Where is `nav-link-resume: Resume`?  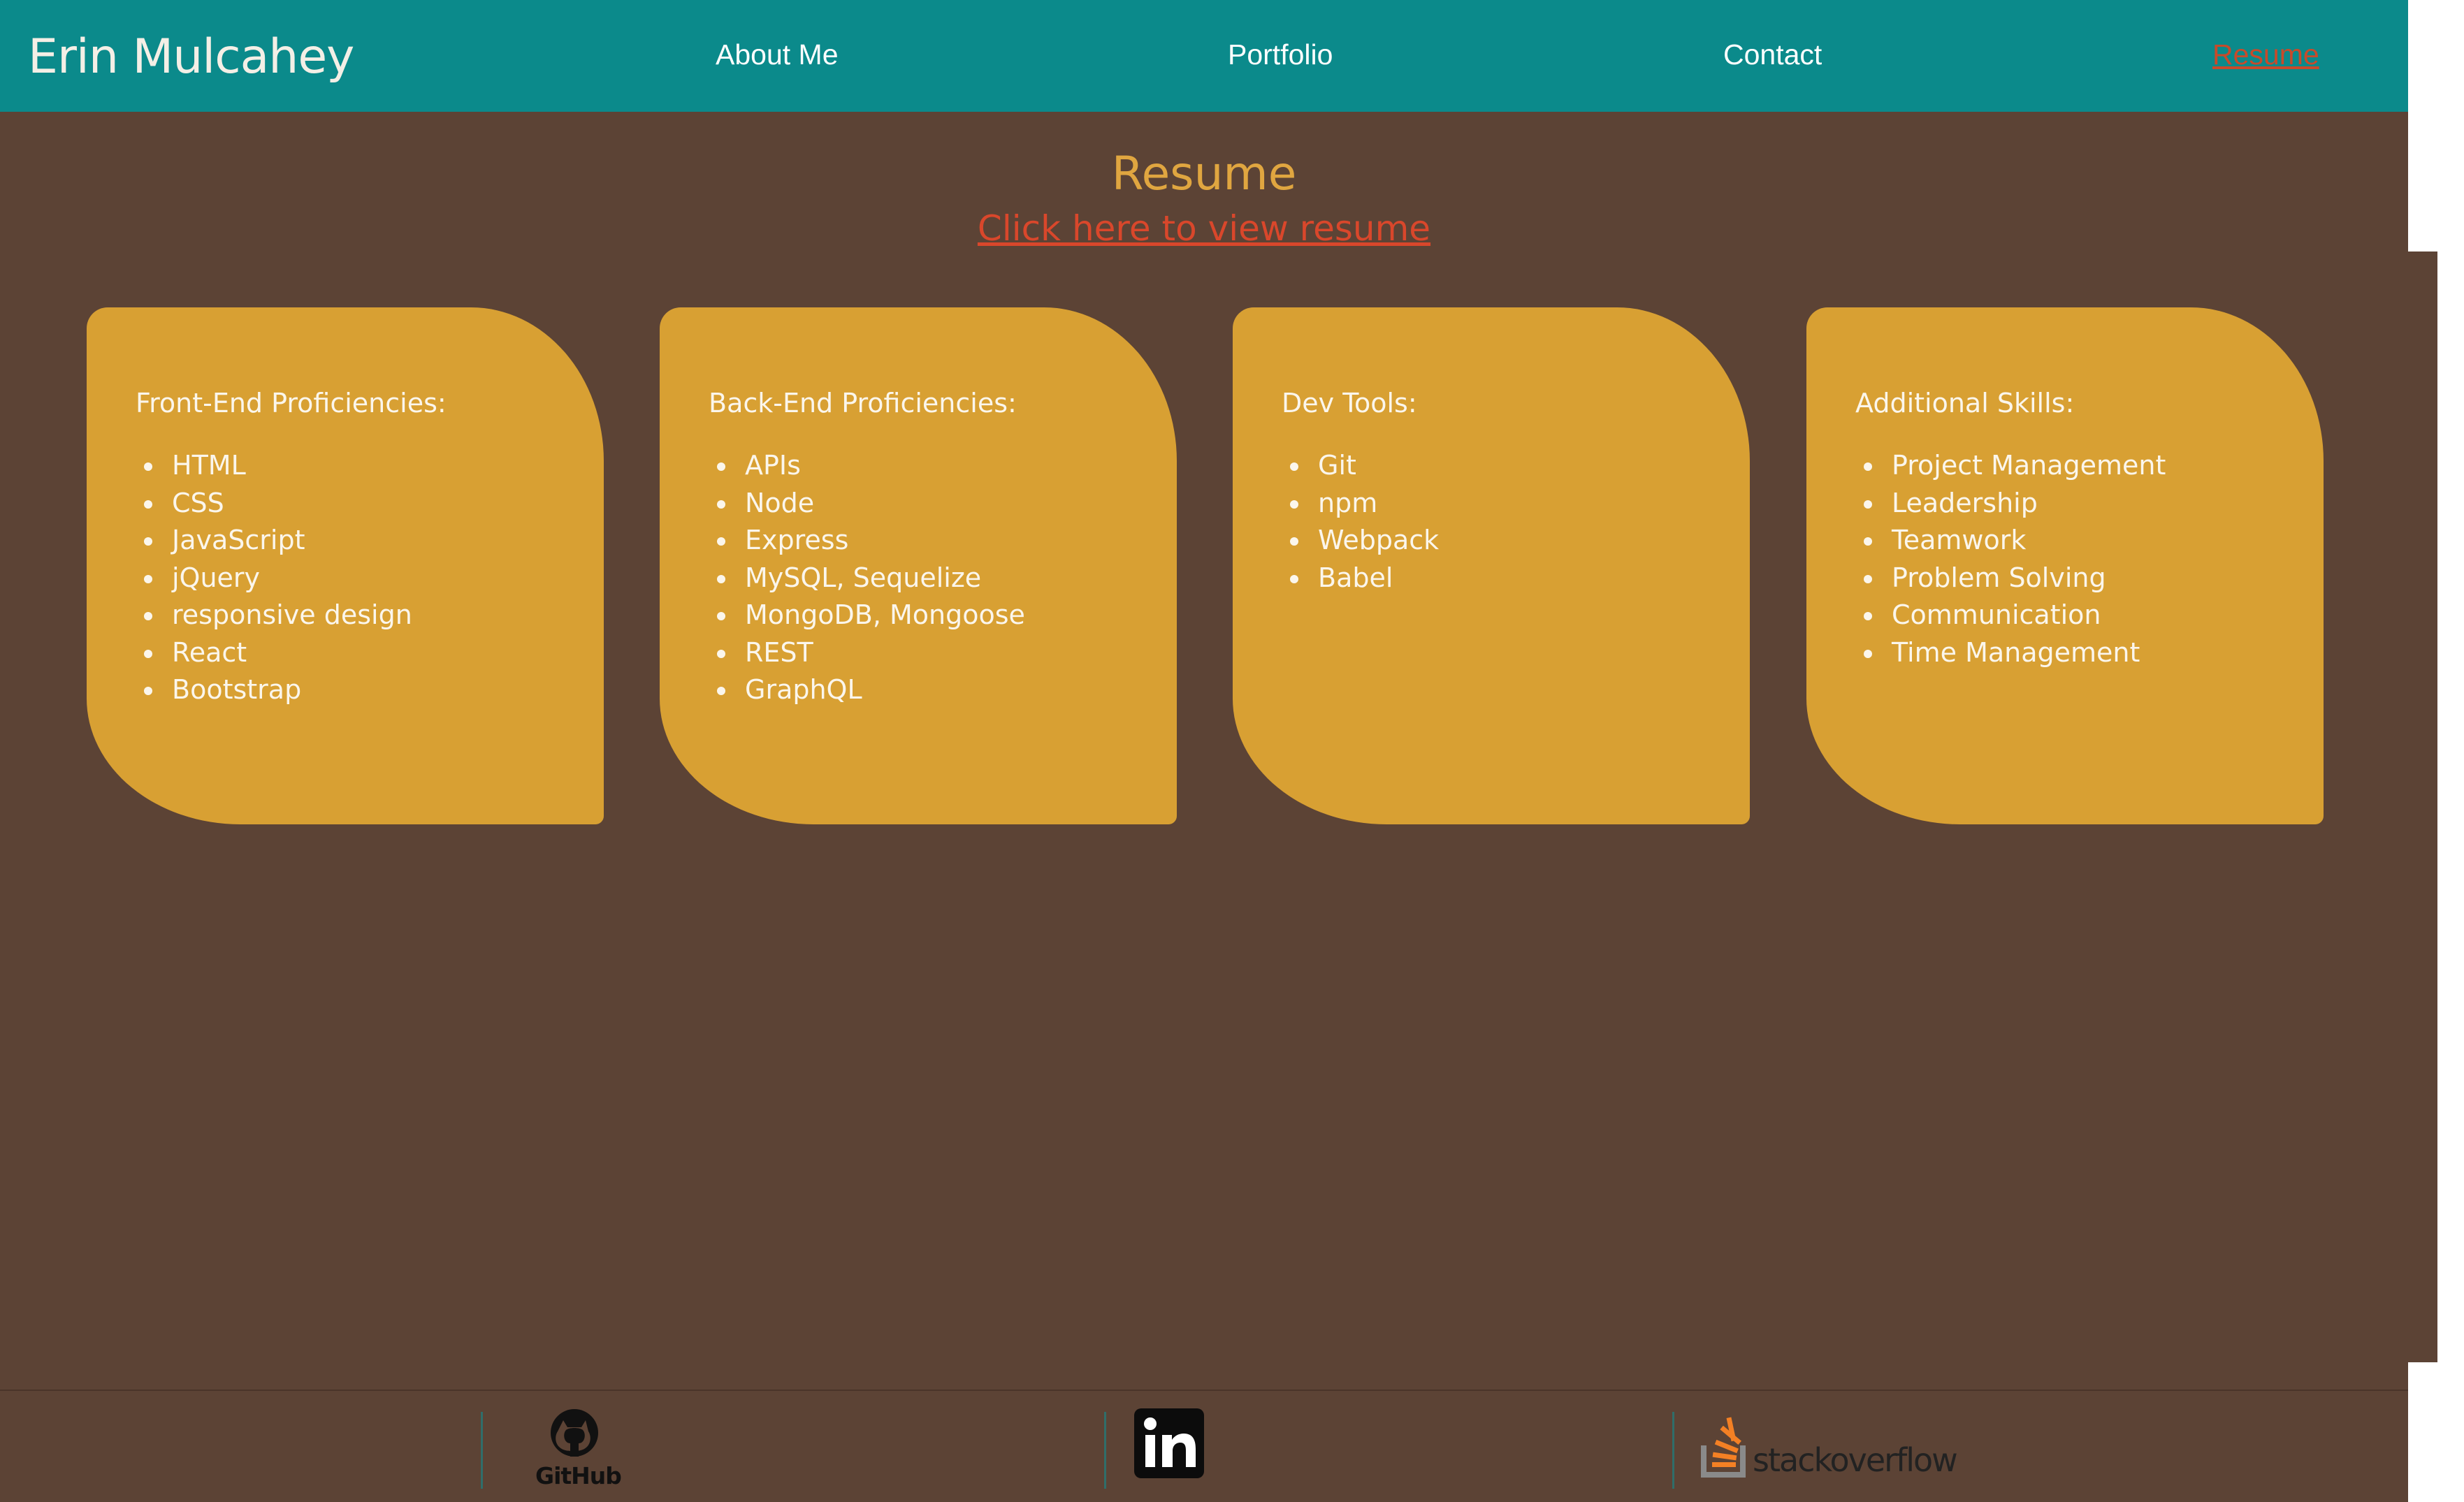
nav-link-resume: Resume is located at coordinates (2265, 54).